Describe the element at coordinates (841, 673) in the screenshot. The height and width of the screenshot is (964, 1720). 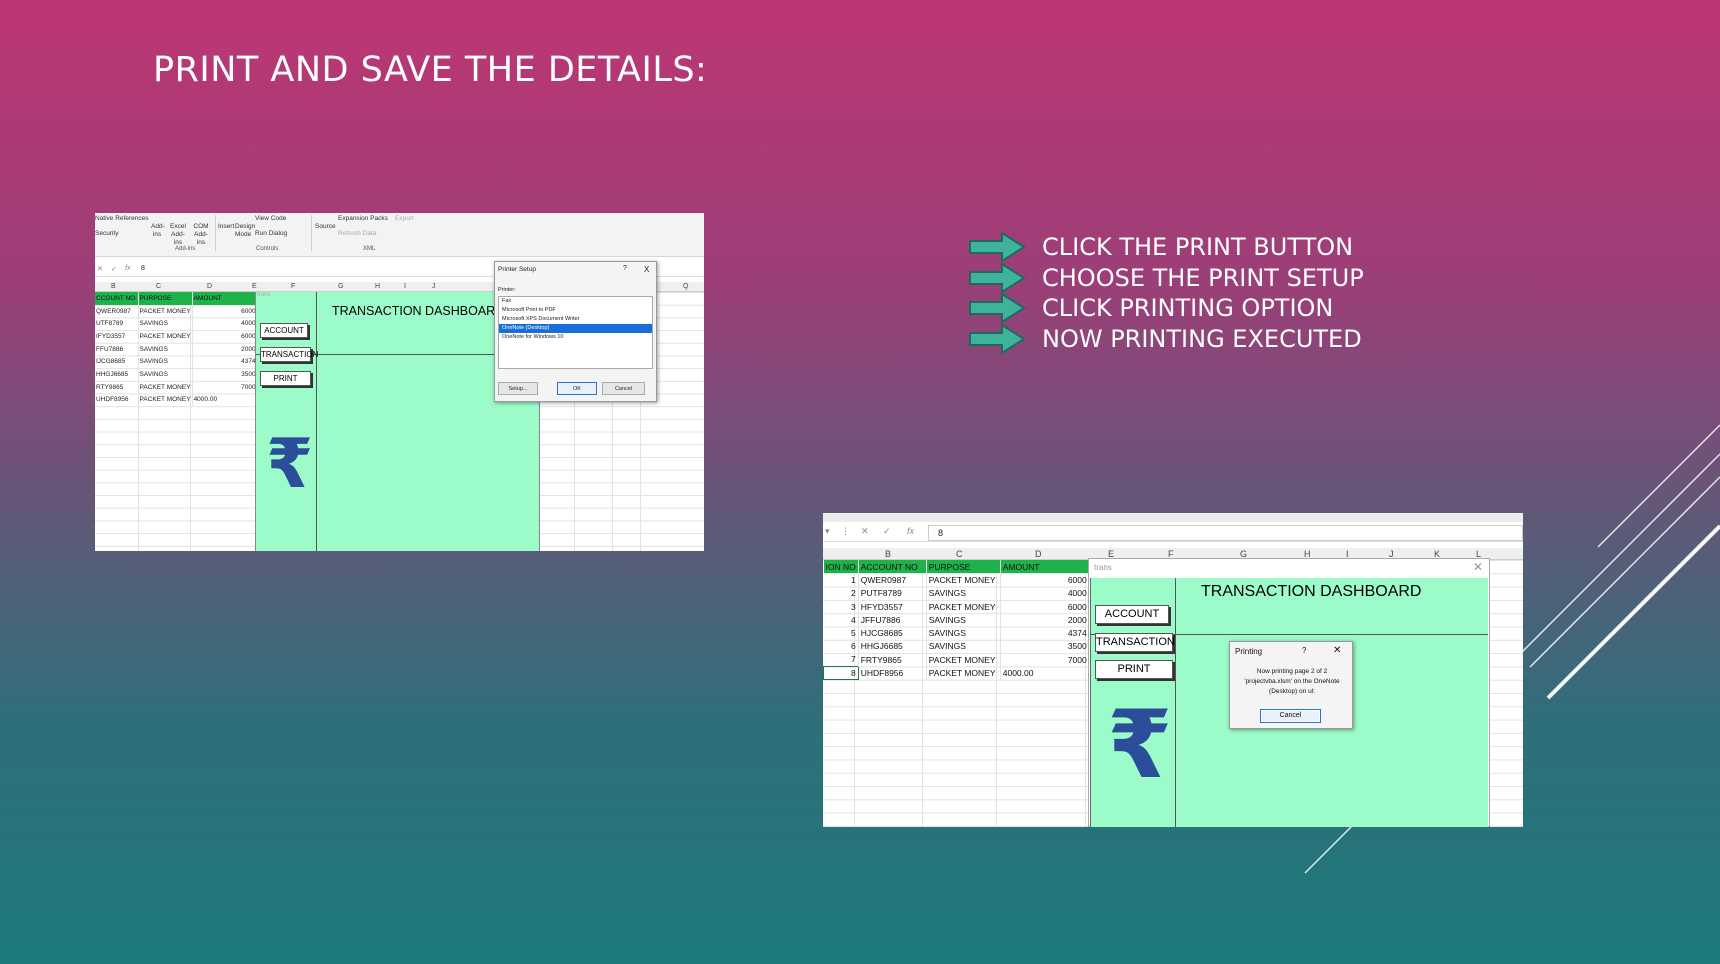
I see `active-cell: 8` at that location.